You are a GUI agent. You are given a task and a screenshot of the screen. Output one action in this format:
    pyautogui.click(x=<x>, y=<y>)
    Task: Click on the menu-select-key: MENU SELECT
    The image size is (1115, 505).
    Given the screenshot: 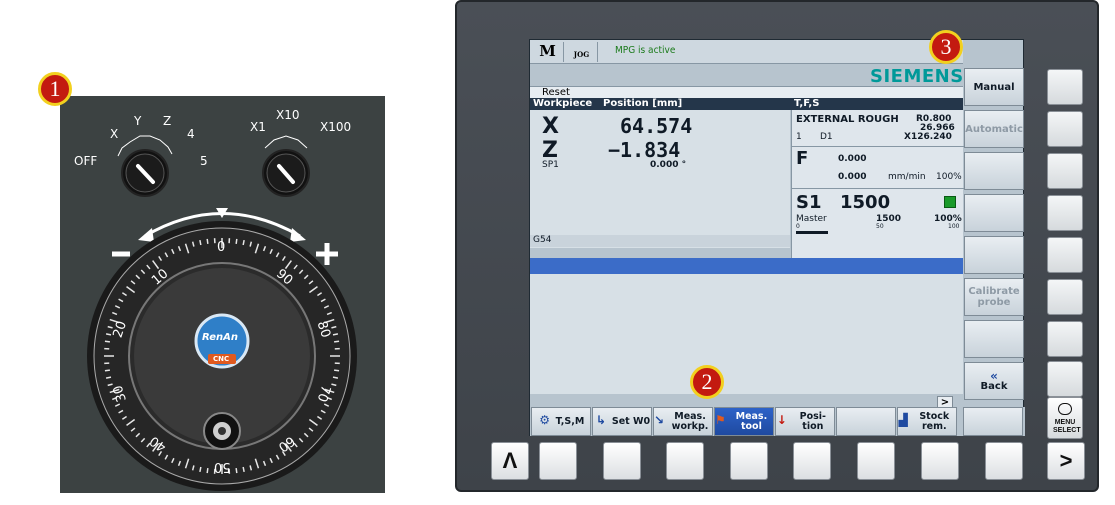 What is the action you would take?
    pyautogui.click(x=1065, y=418)
    